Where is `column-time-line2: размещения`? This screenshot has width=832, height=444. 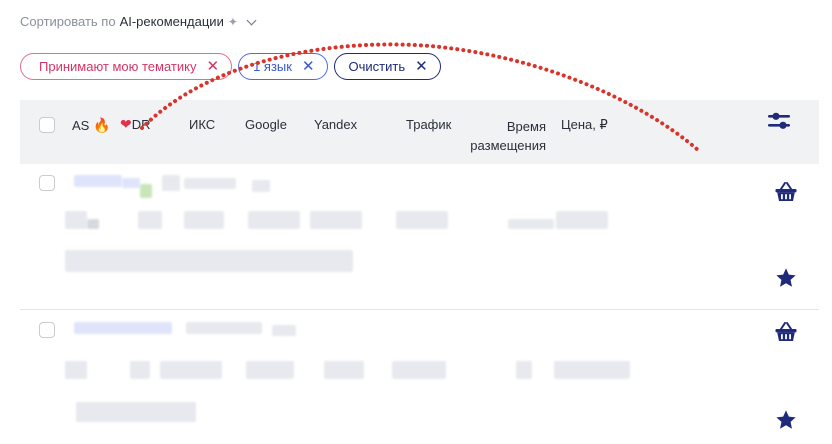 column-time-line2: размещения is located at coordinates (508, 145).